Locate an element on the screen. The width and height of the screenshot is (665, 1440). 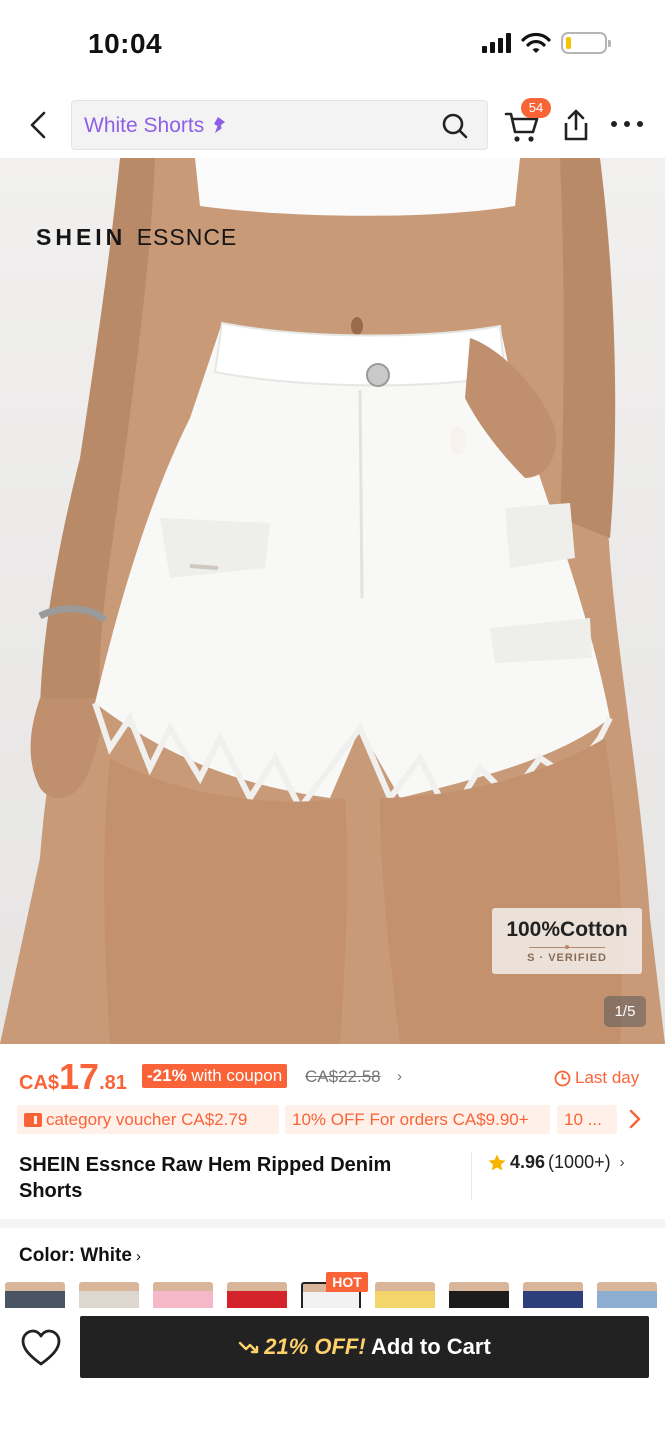
original-price: CA$22.58 is located at coordinates (343, 1077).